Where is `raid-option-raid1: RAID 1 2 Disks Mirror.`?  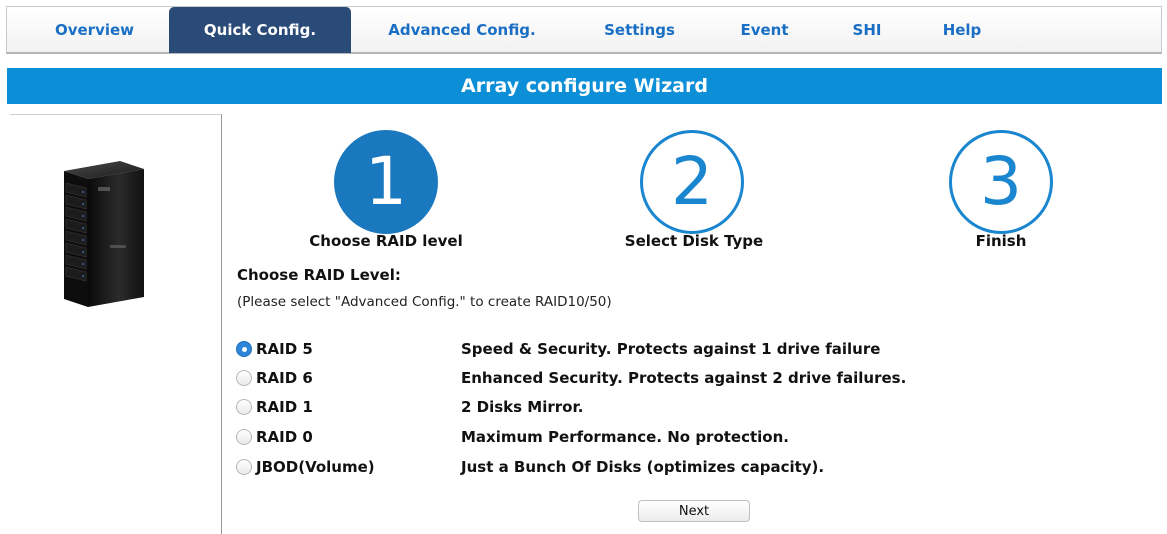 raid-option-raid1: RAID 1 2 Disks Mirror. is located at coordinates (409, 407).